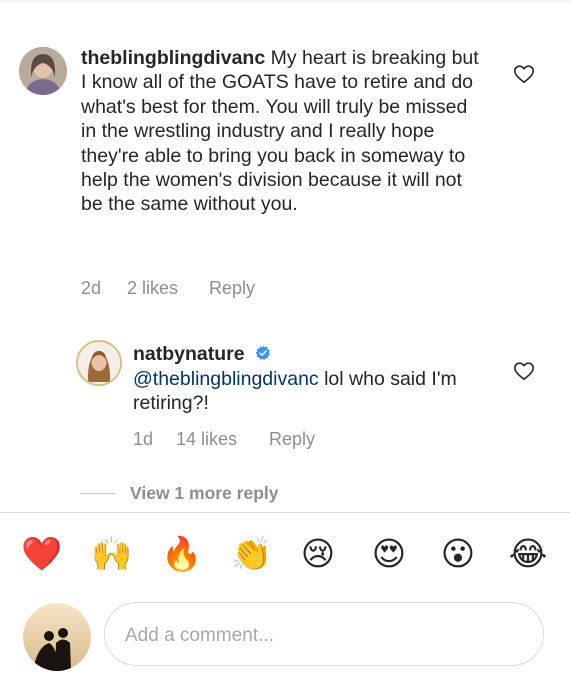 Image resolution: width=570 pixels, height=680 pixels. What do you see at coordinates (181, 554) in the screenshot?
I see `fire-emoji-button: 🔥` at bounding box center [181, 554].